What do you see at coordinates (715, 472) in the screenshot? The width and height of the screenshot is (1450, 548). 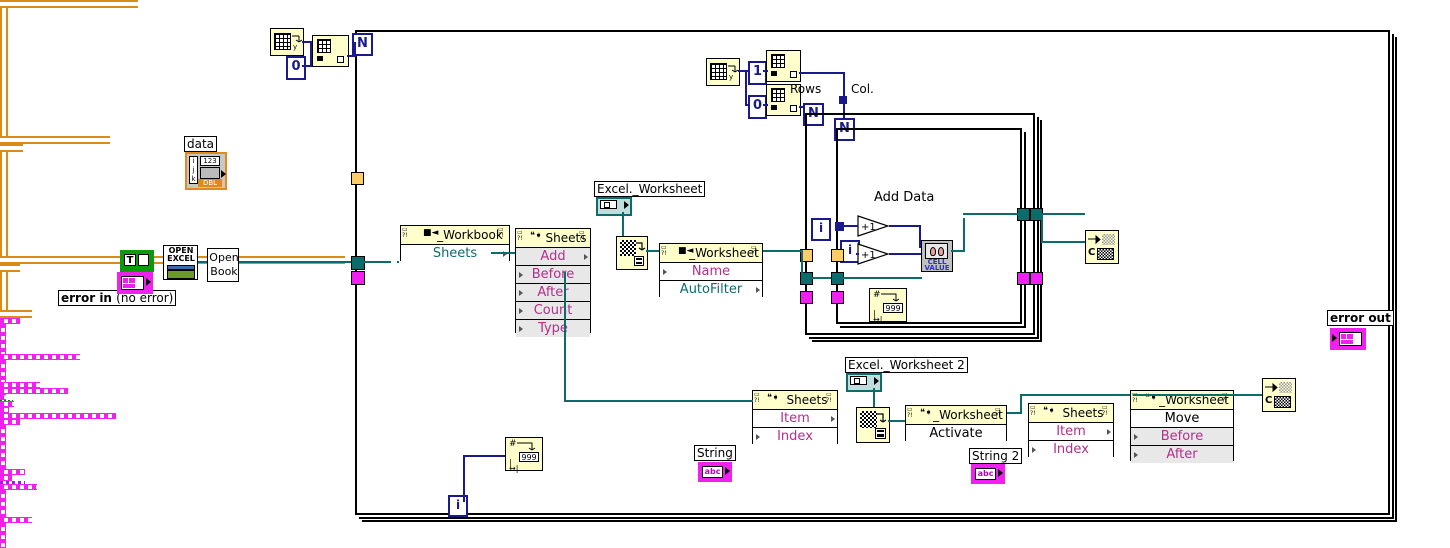 I see `string-control-terminal: abc` at bounding box center [715, 472].